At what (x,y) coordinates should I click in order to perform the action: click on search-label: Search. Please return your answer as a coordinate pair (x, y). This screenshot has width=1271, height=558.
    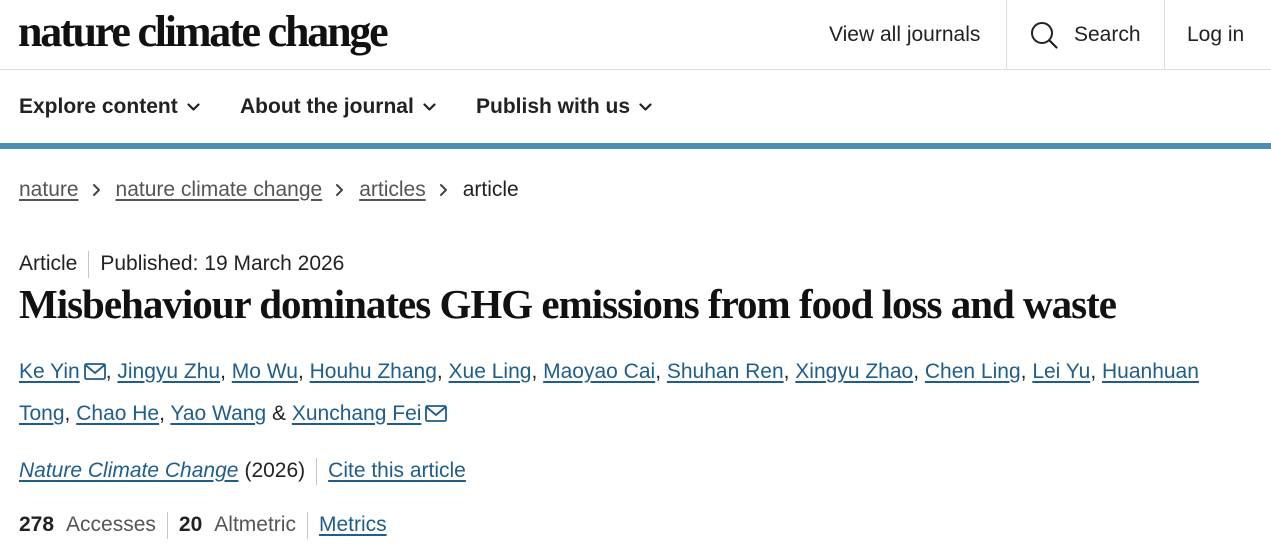
    Looking at the image, I should click on (1107, 34).